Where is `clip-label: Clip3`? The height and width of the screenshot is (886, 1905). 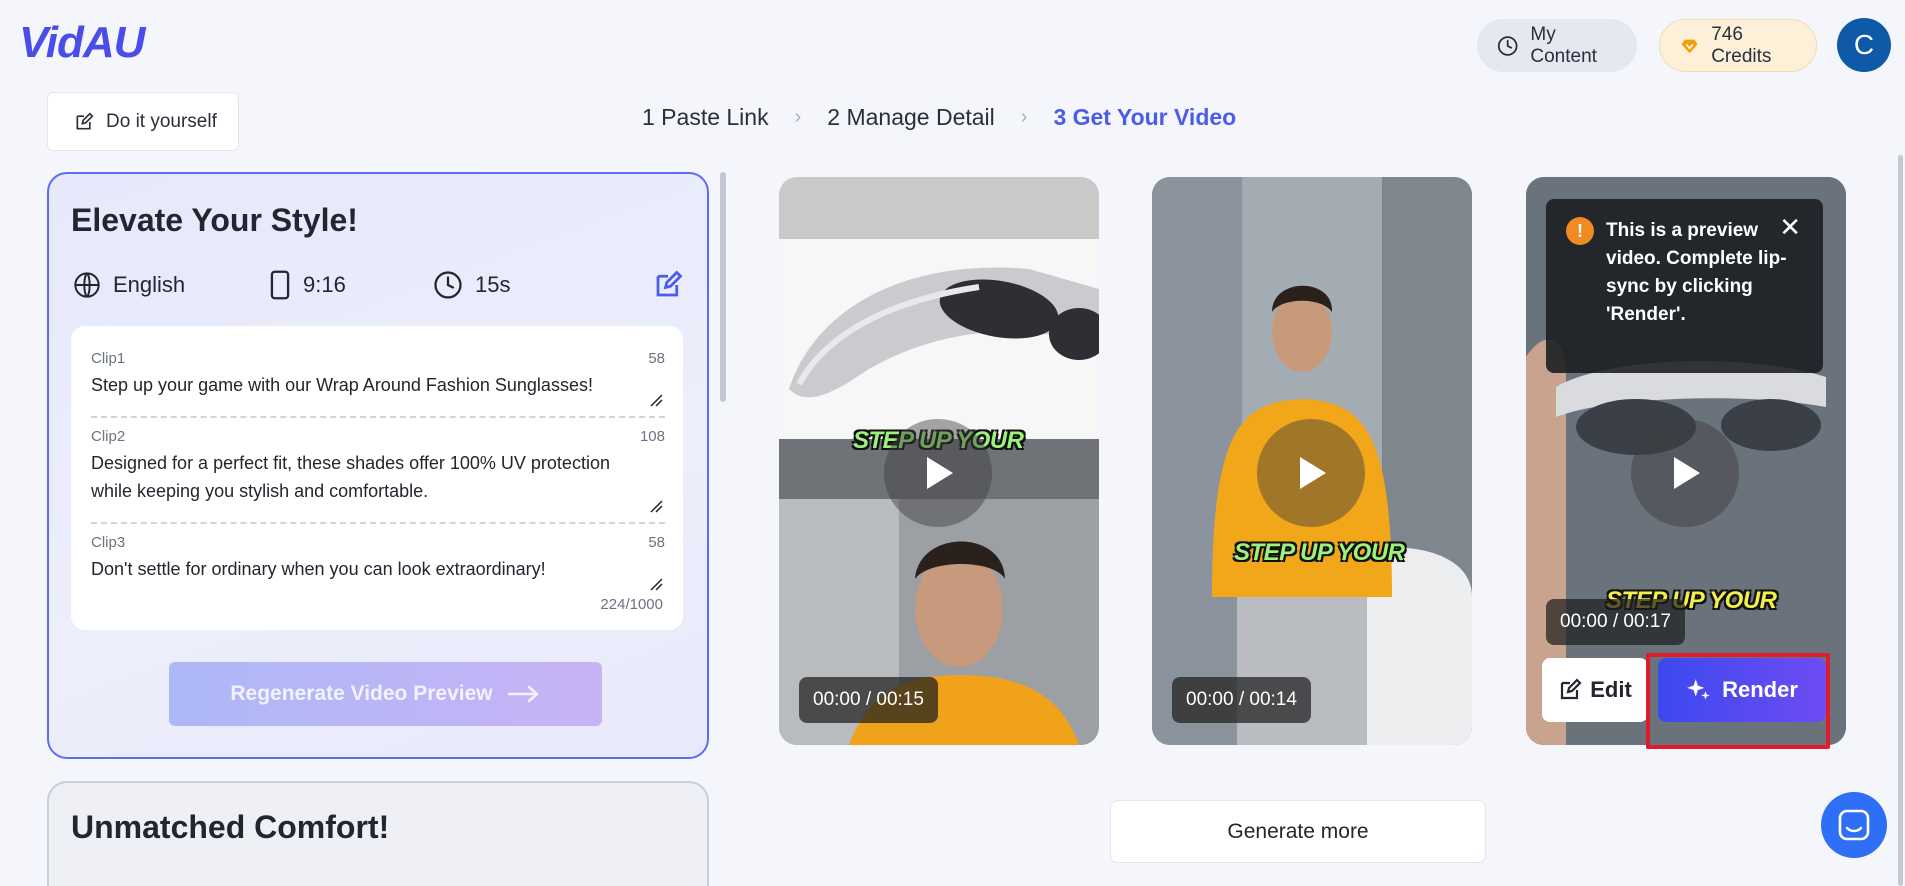 clip-label: Clip3 is located at coordinates (108, 542).